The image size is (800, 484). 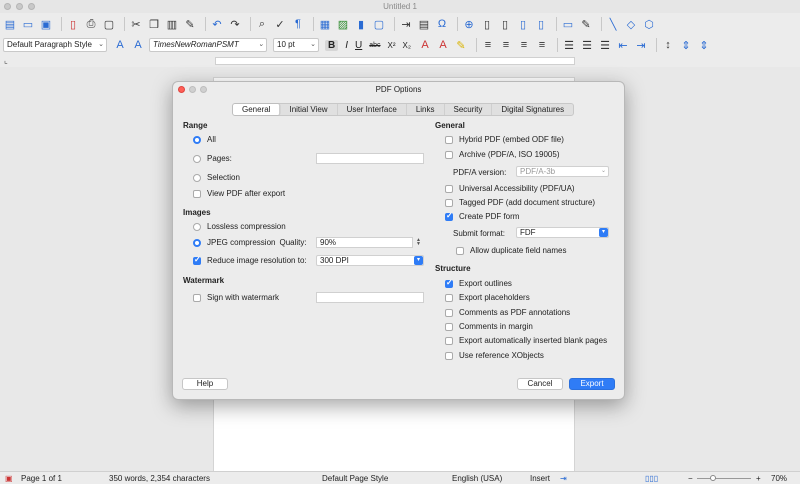 What do you see at coordinates (370, 297) in the screenshot?
I see `watermark-input` at bounding box center [370, 297].